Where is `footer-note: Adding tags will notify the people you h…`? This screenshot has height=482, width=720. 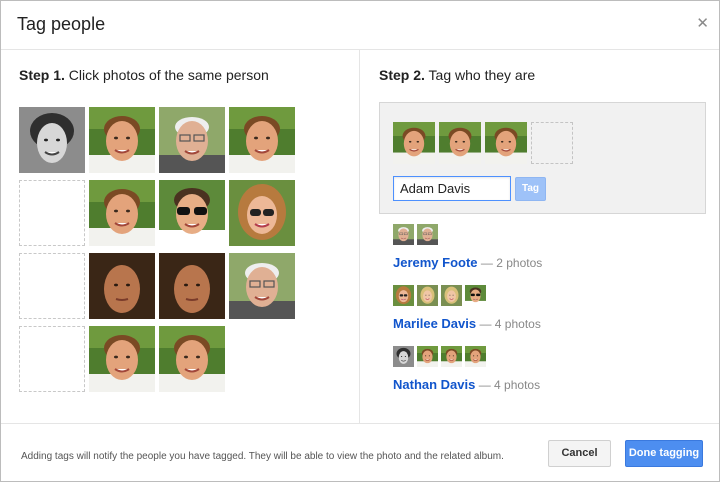 footer-note: Adding tags will notify the people you h… is located at coordinates (262, 456).